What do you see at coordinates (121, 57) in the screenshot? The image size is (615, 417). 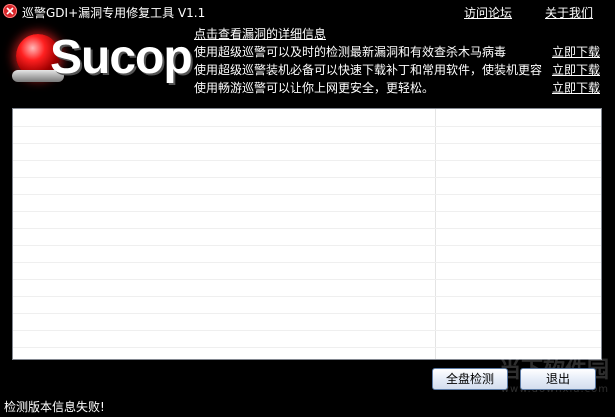 I see `logo-text: Sucop` at bounding box center [121, 57].